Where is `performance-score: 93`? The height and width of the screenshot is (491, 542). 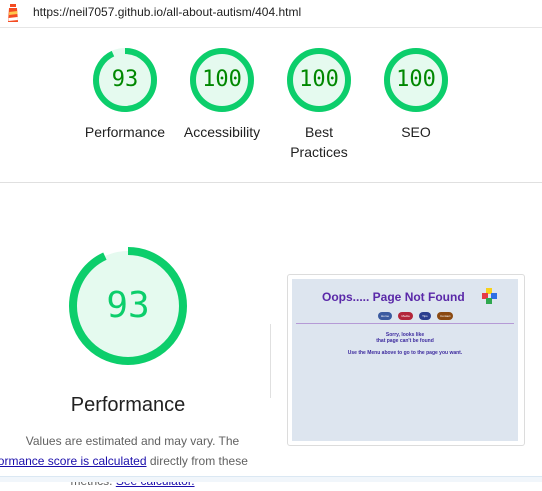 performance-score: 93 is located at coordinates (125, 79).